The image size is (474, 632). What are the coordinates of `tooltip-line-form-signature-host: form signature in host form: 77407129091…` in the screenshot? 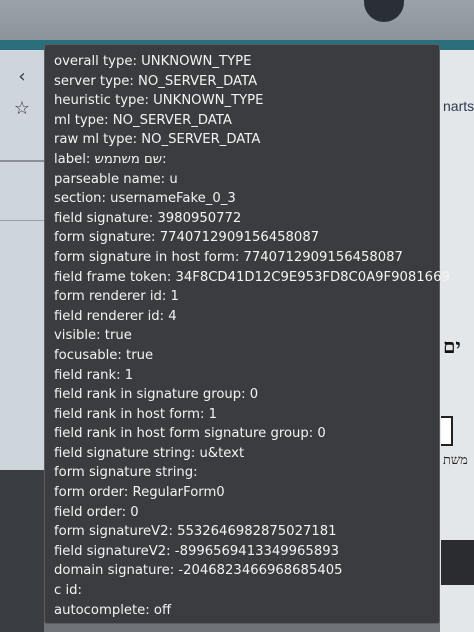 It's located at (228, 257).